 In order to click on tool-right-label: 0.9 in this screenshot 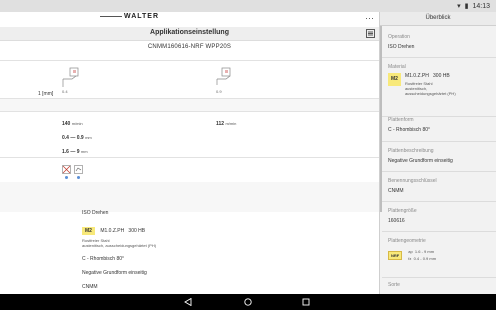, I will do `click(219, 91)`.